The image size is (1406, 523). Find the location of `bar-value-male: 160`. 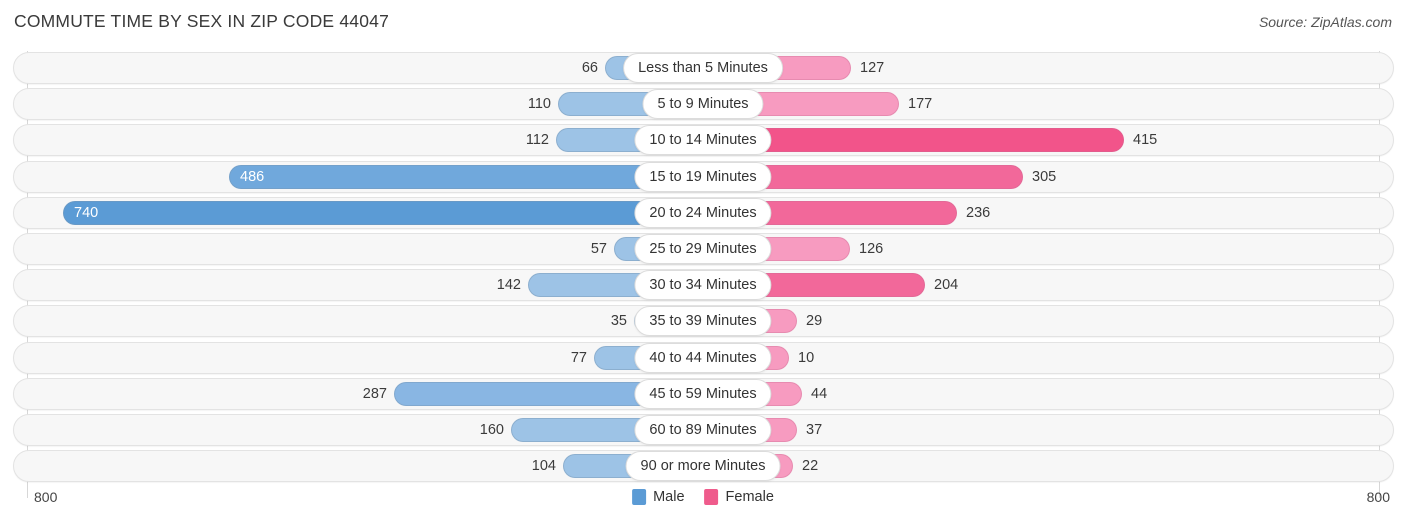

bar-value-male: 160 is located at coordinates (491, 430).